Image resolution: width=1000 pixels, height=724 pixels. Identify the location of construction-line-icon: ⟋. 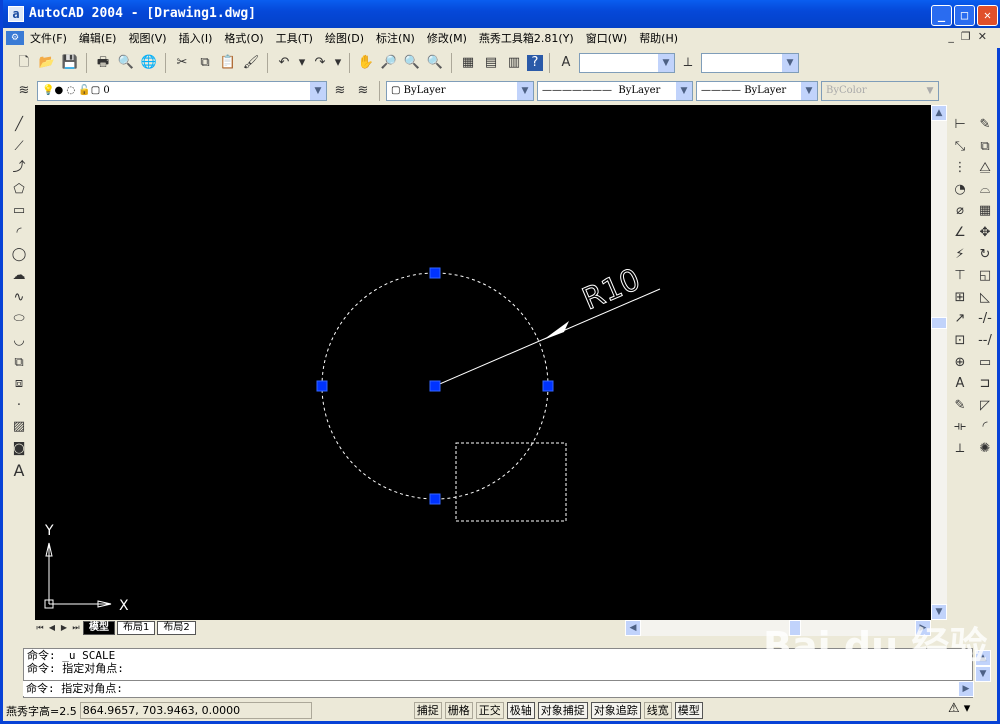
(19, 147).